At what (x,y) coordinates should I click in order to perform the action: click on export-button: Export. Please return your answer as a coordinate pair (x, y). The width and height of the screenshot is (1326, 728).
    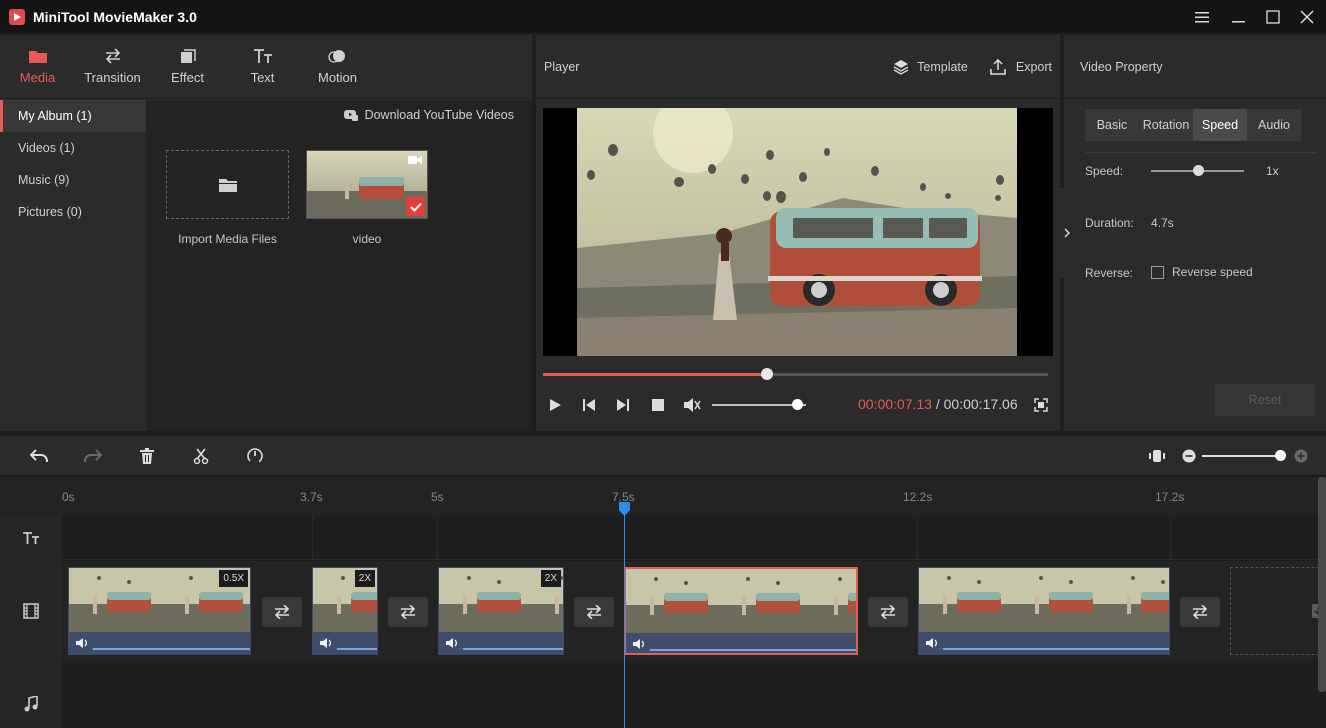
    Looking at the image, I should click on (1021, 67).